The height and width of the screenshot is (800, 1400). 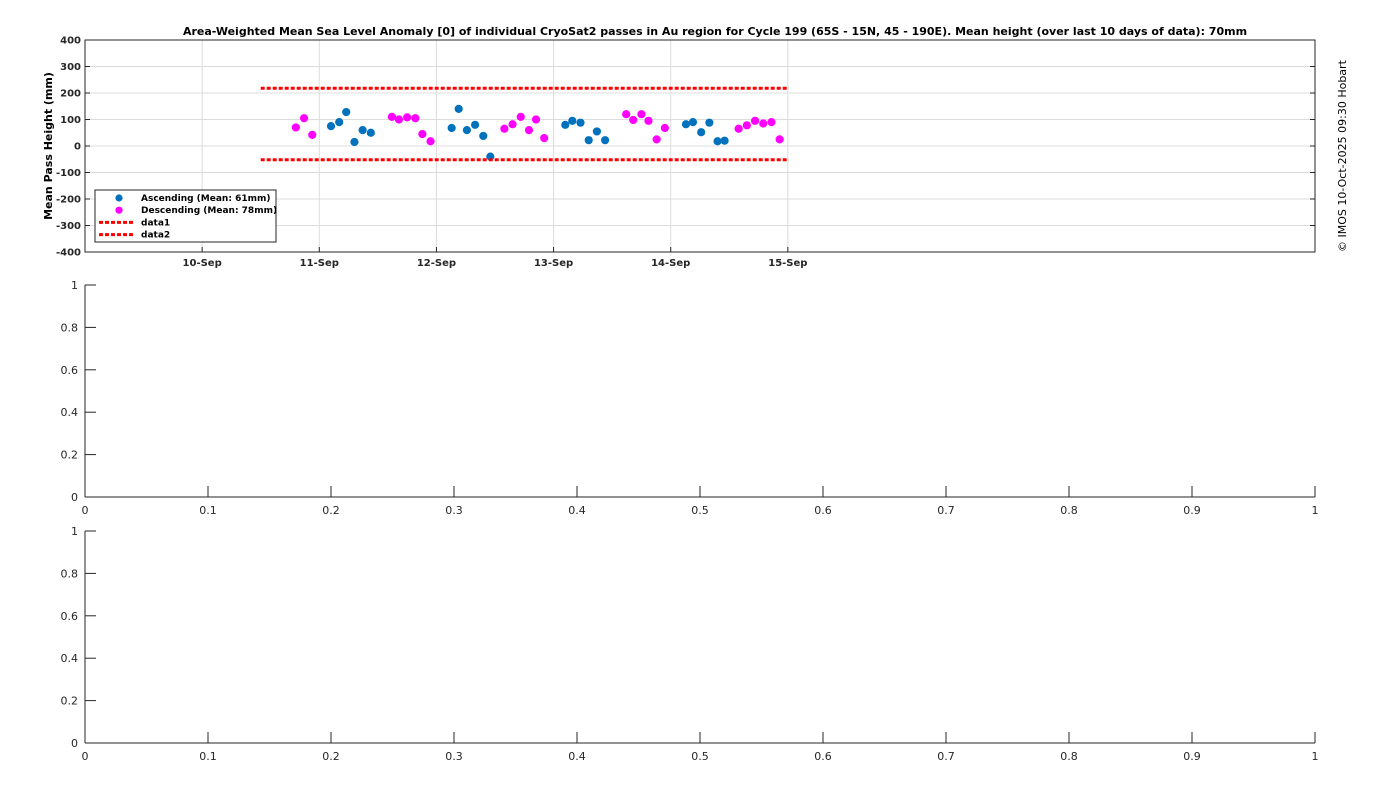 I want to click on credit-text: © IMOS 10-Oct-2025 09:30 Hobart, so click(x=1342, y=156).